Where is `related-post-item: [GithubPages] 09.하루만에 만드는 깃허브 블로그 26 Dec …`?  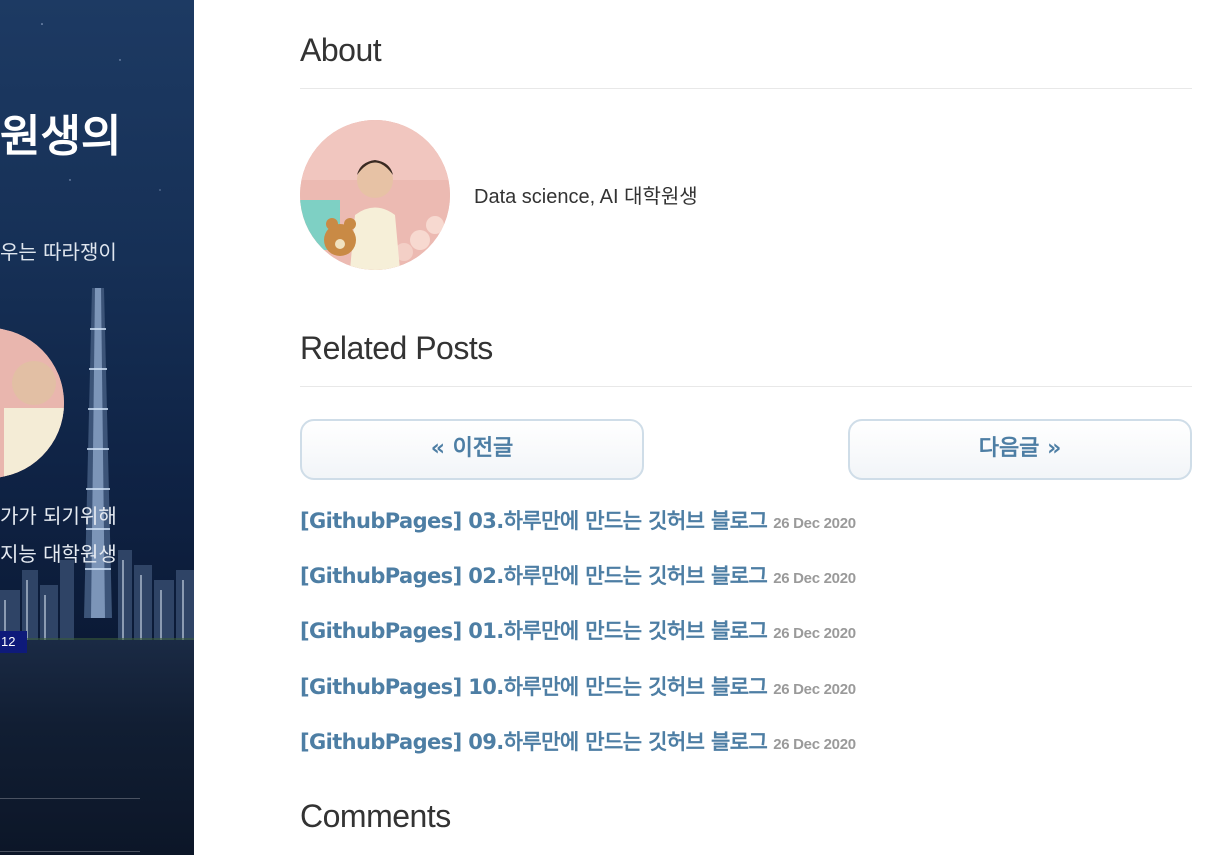 related-post-item: [GithubPages] 09.하루만에 만드는 깃허브 블로그 26 Dec … is located at coordinates (578, 741).